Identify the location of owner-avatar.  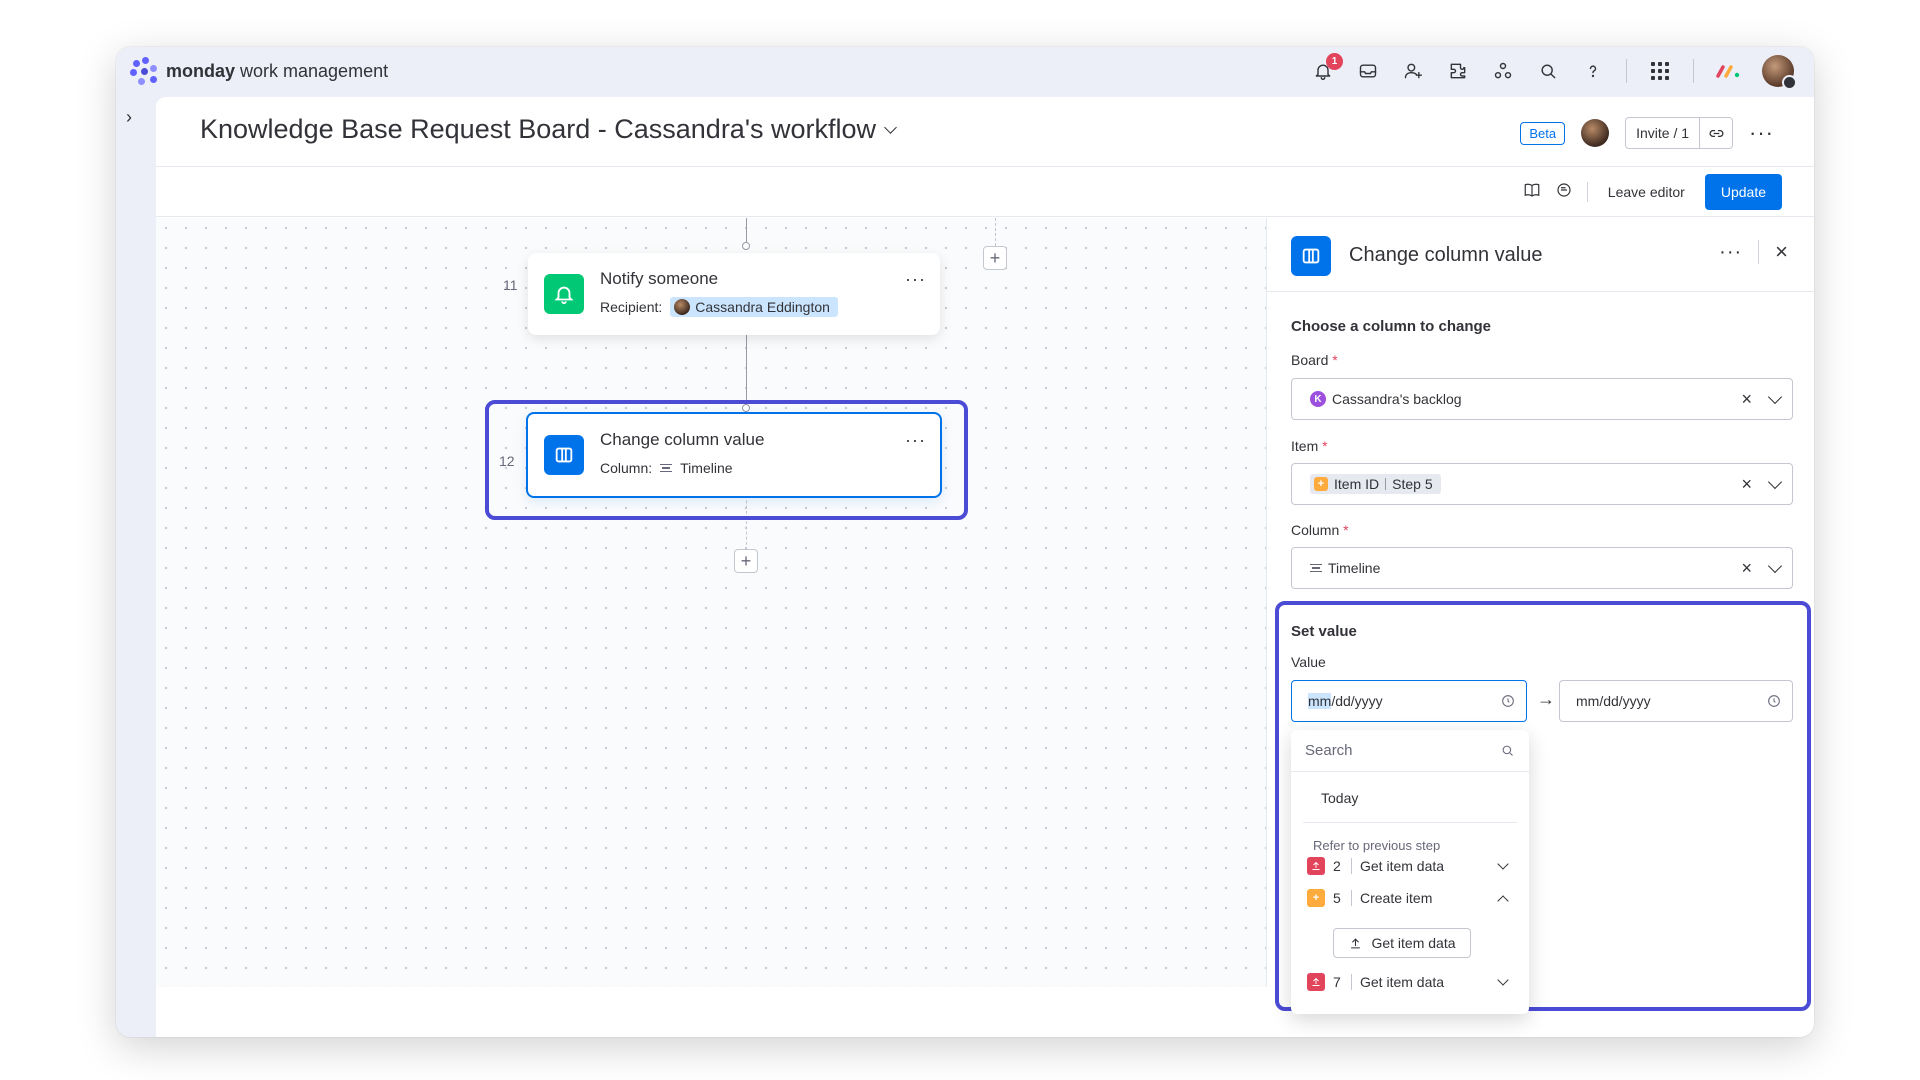
(1595, 133).